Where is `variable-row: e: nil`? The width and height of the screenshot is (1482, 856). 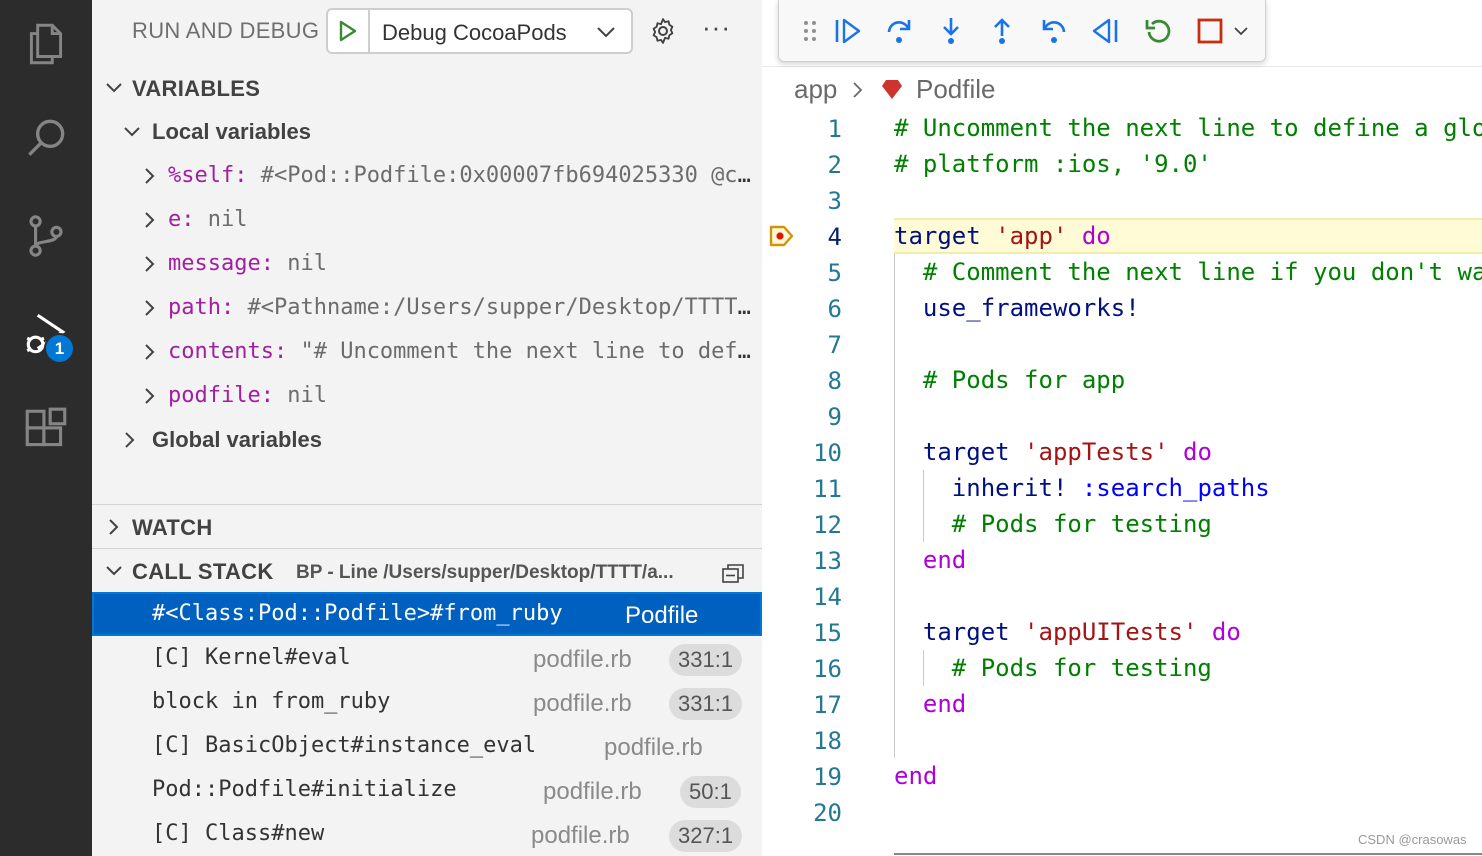
variable-row: e: nil is located at coordinates (427, 220).